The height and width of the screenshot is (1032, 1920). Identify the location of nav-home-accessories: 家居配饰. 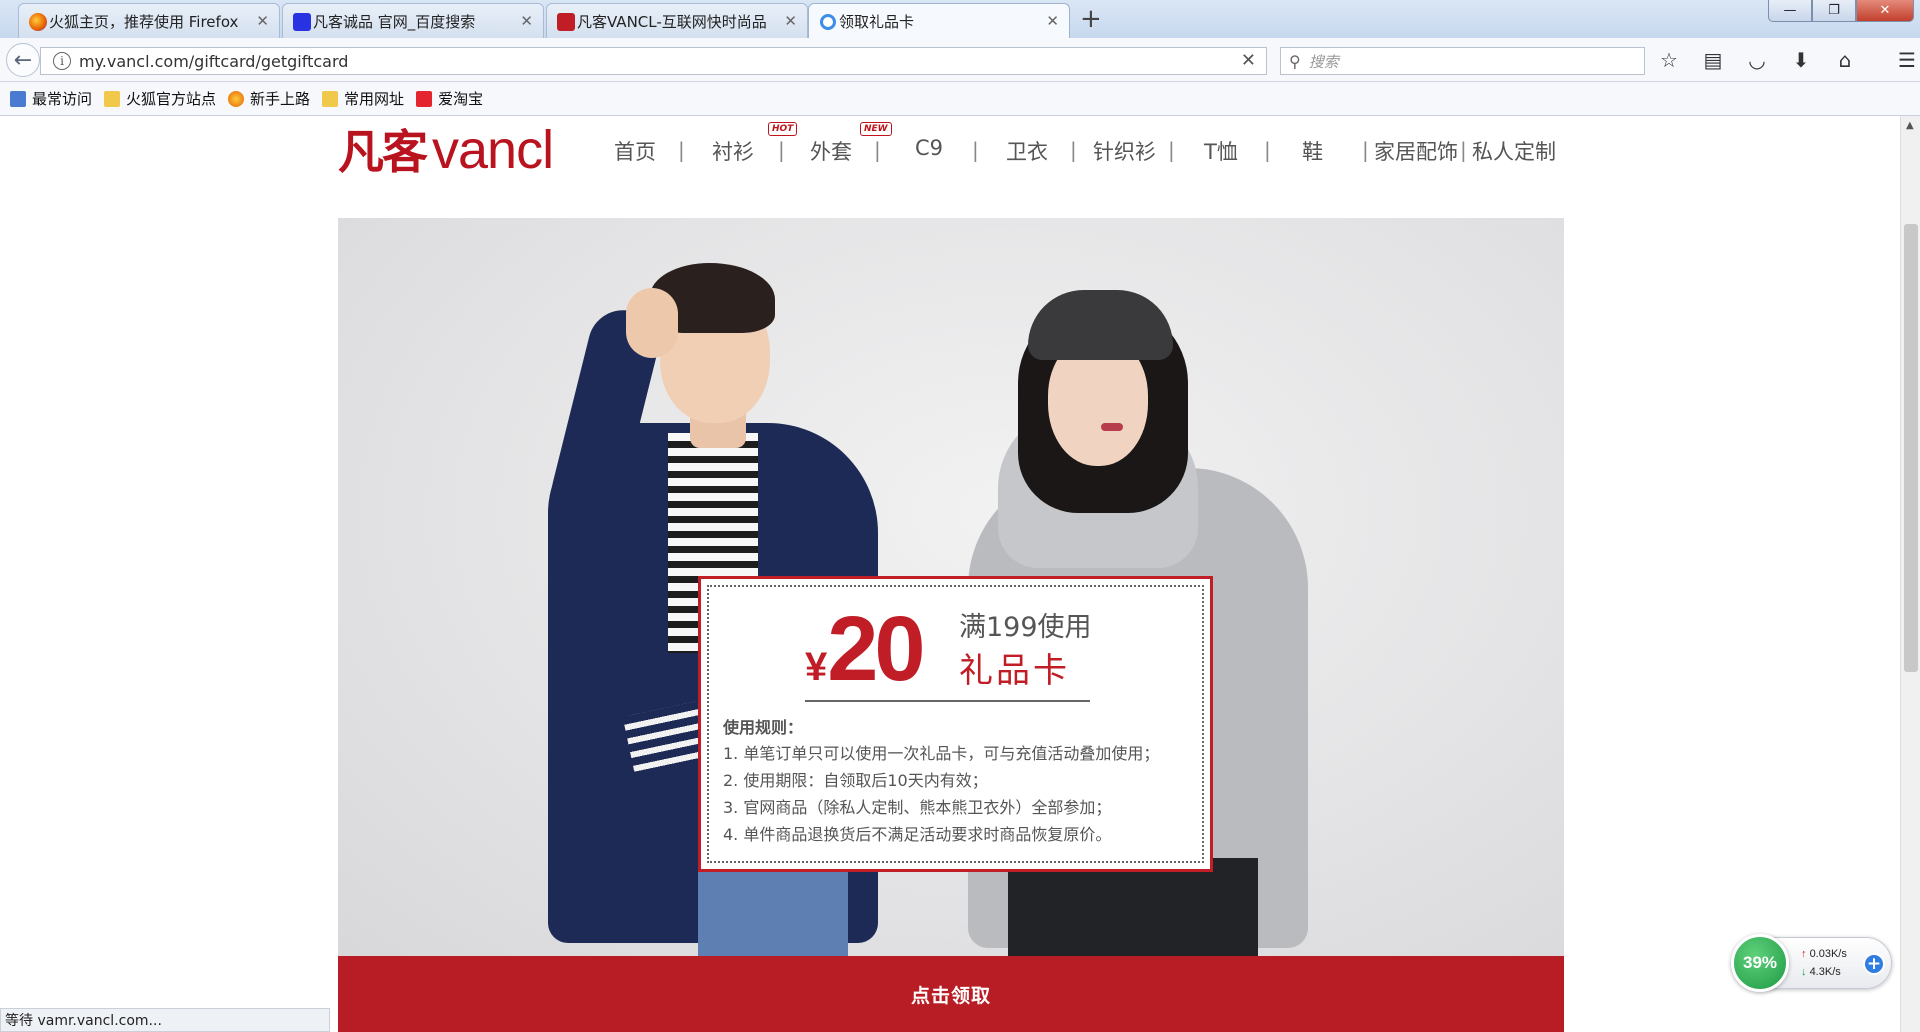
(1416, 151).